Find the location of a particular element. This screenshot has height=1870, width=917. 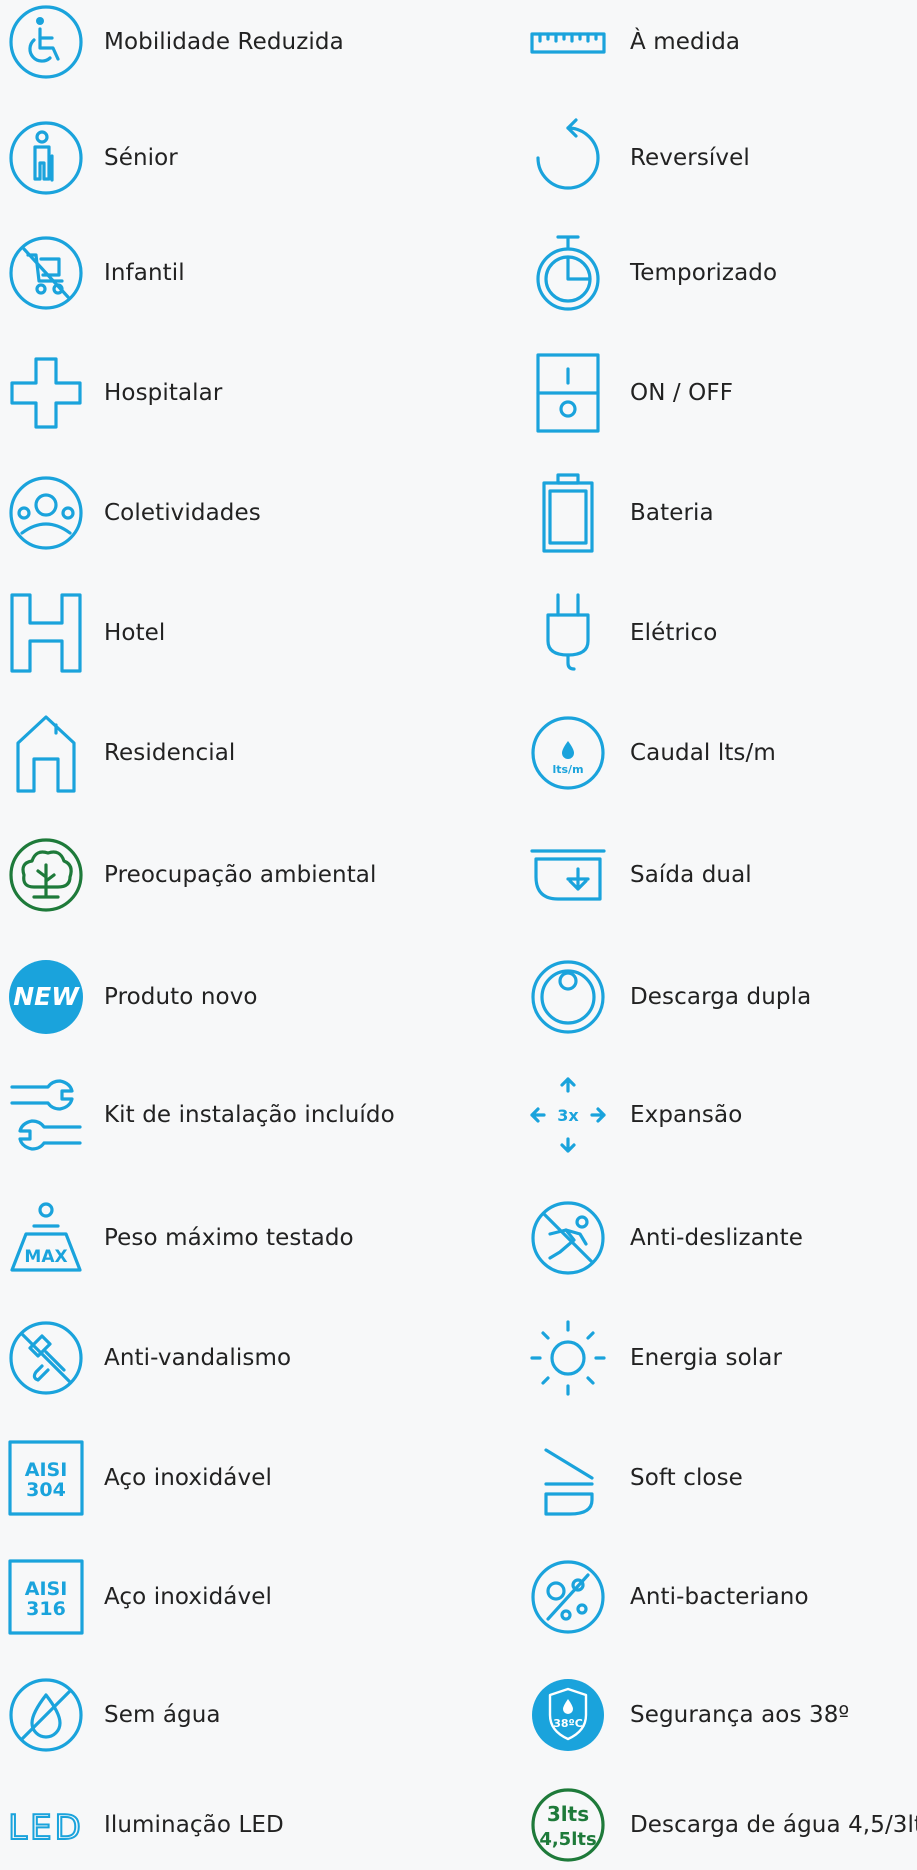

feature-label: Residencial is located at coordinates (170, 753).